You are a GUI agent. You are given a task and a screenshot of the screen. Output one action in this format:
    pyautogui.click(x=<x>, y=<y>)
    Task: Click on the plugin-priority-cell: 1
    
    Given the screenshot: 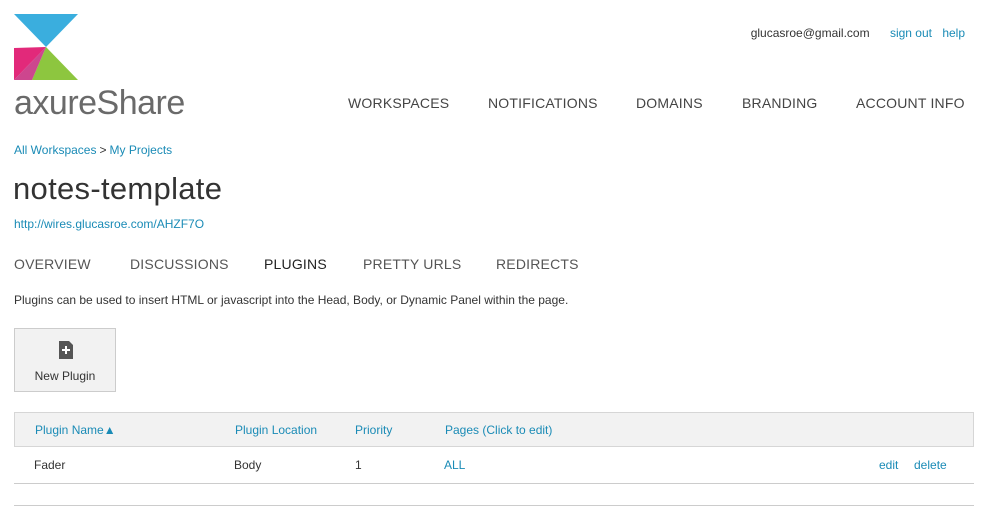 What is the action you would take?
    pyautogui.click(x=358, y=465)
    